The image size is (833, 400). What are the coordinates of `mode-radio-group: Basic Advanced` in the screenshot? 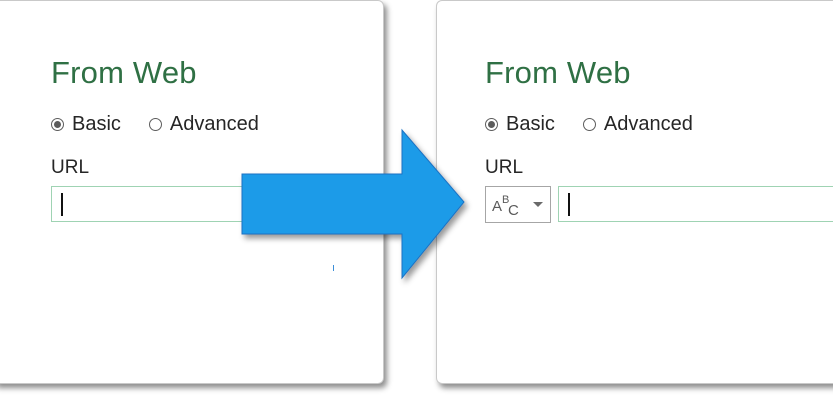 It's located at (603, 124).